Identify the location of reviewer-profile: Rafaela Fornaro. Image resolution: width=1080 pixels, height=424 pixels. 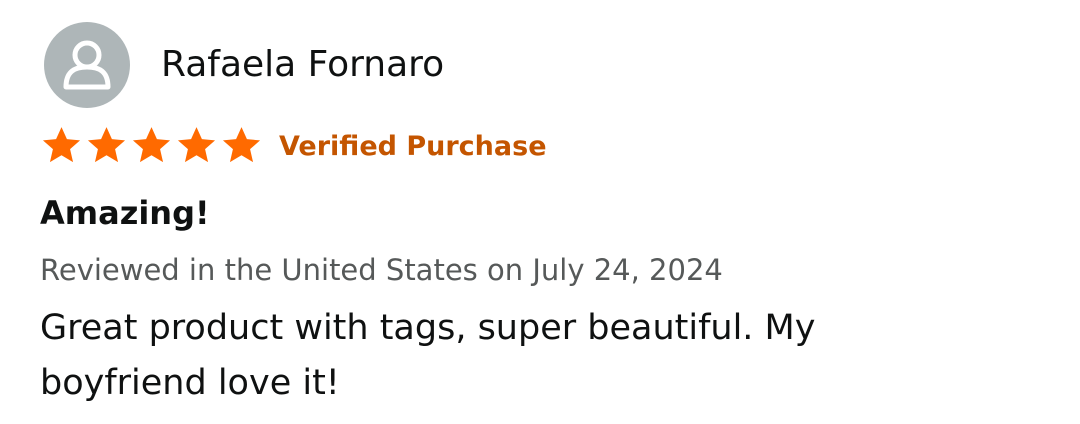
(244, 65).